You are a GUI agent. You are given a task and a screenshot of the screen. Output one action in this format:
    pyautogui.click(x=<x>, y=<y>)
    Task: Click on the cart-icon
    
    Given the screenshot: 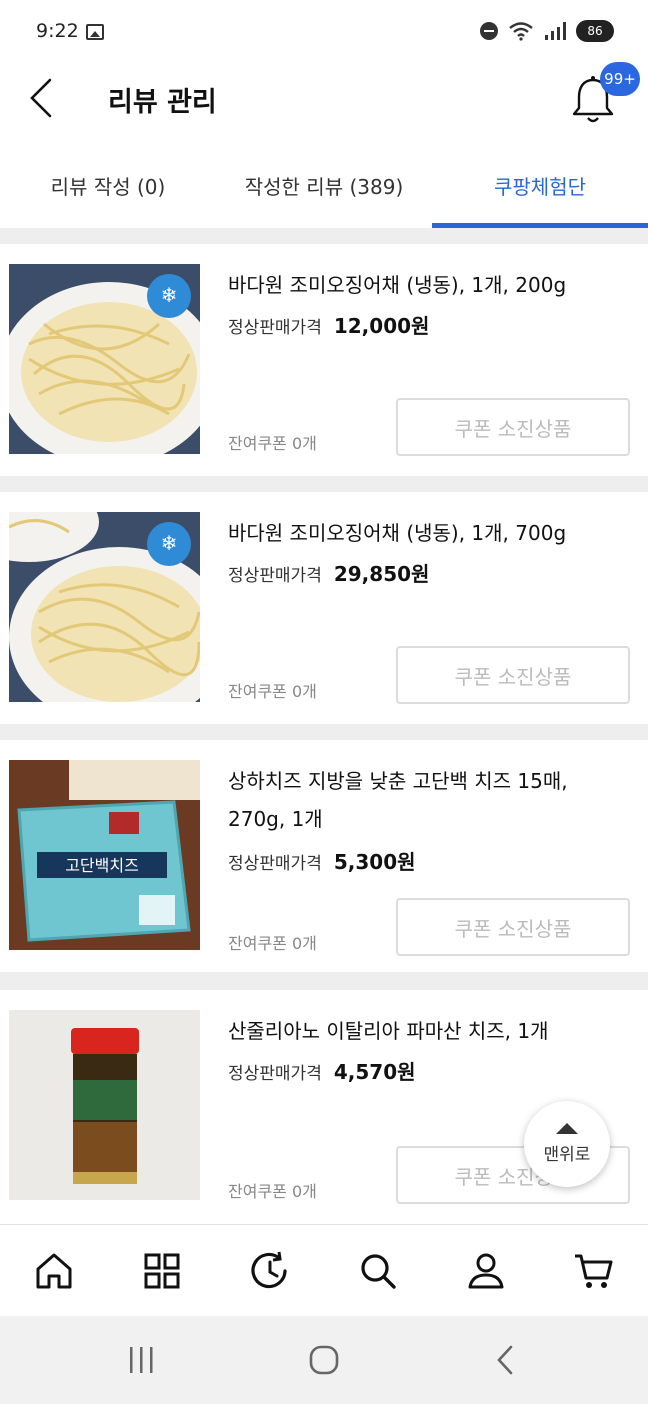 What is the action you would take?
    pyautogui.click(x=594, y=1271)
    